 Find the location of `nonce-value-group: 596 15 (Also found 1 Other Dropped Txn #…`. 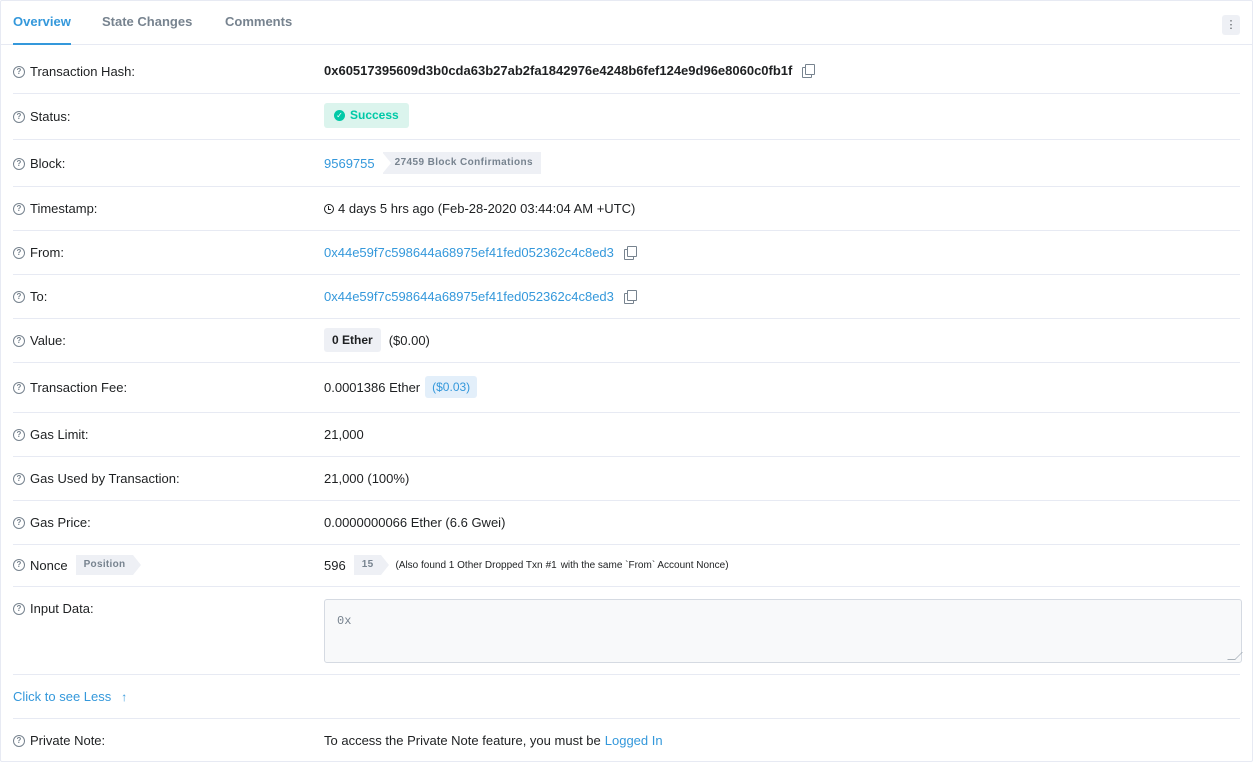

nonce-value-group: 596 15 (Also found 1 Other Dropped Txn #… is located at coordinates (526, 565).